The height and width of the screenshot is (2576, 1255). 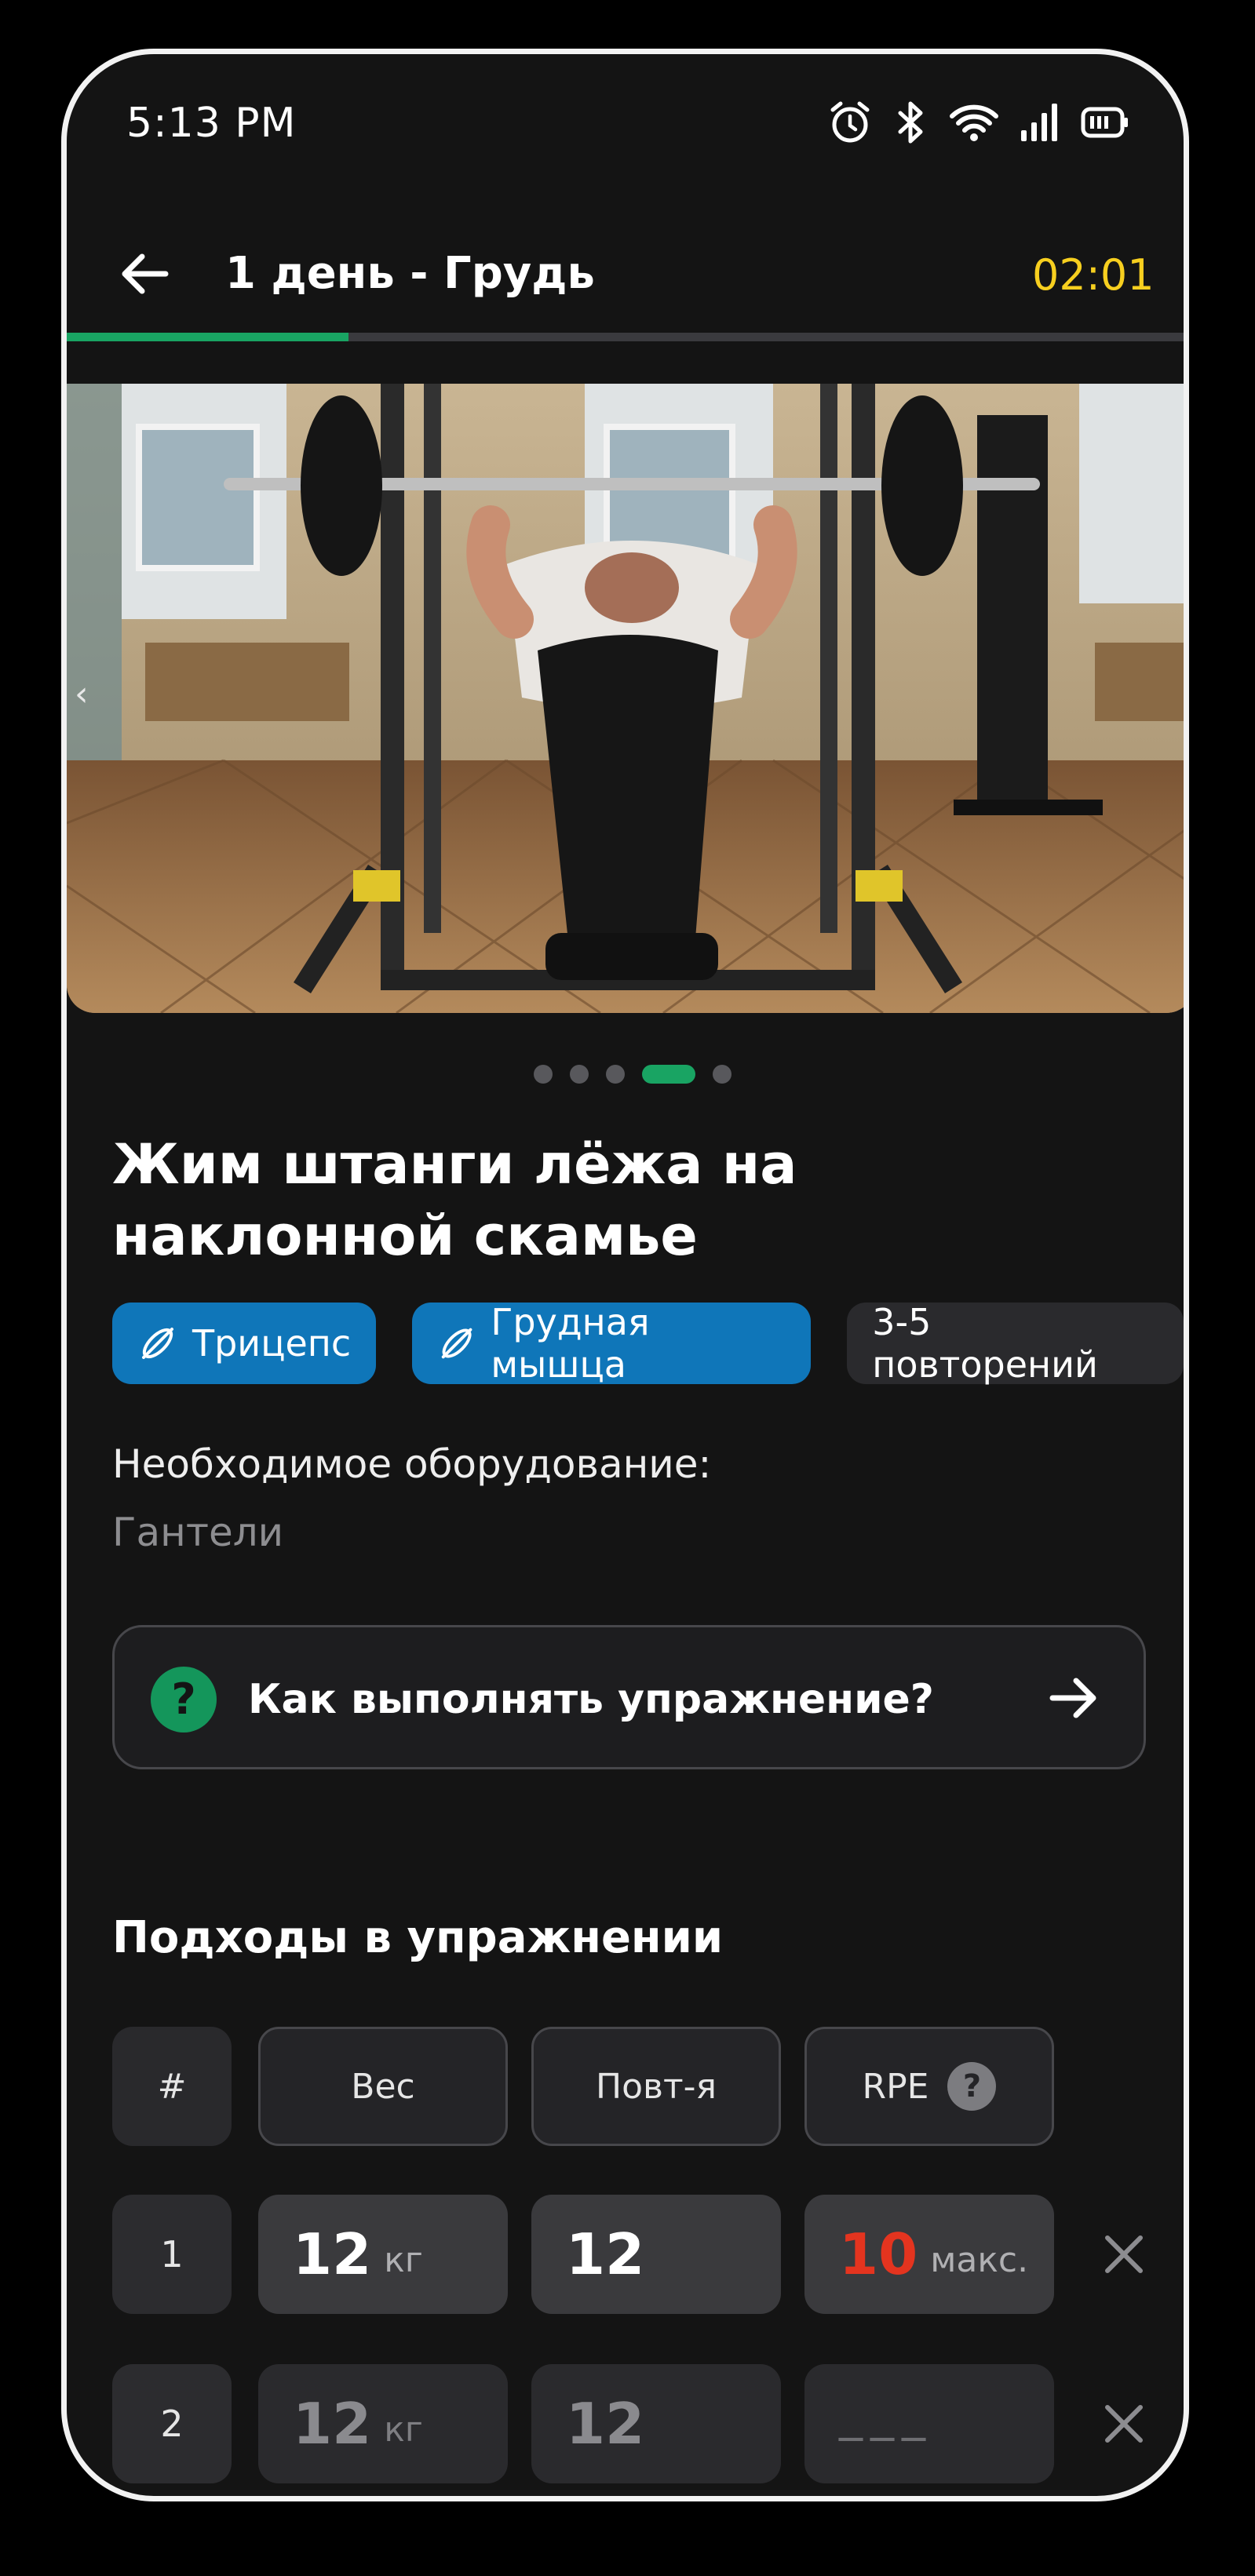 What do you see at coordinates (972, 2086) in the screenshot?
I see `rpe-help-icon: ?` at bounding box center [972, 2086].